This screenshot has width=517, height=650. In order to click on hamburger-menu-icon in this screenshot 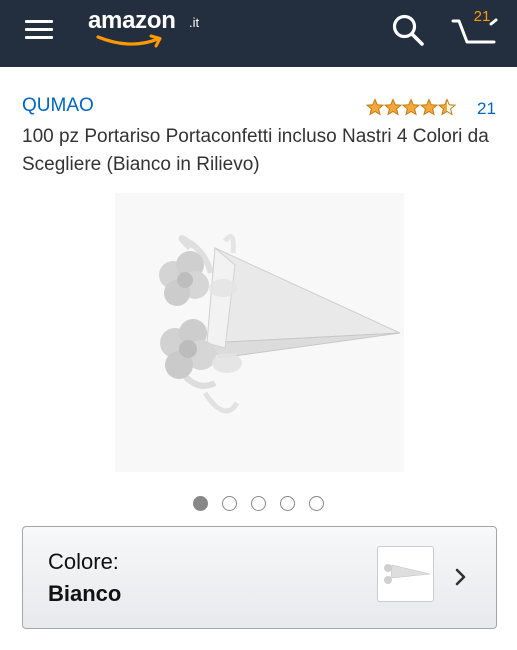, I will do `click(40, 29)`.